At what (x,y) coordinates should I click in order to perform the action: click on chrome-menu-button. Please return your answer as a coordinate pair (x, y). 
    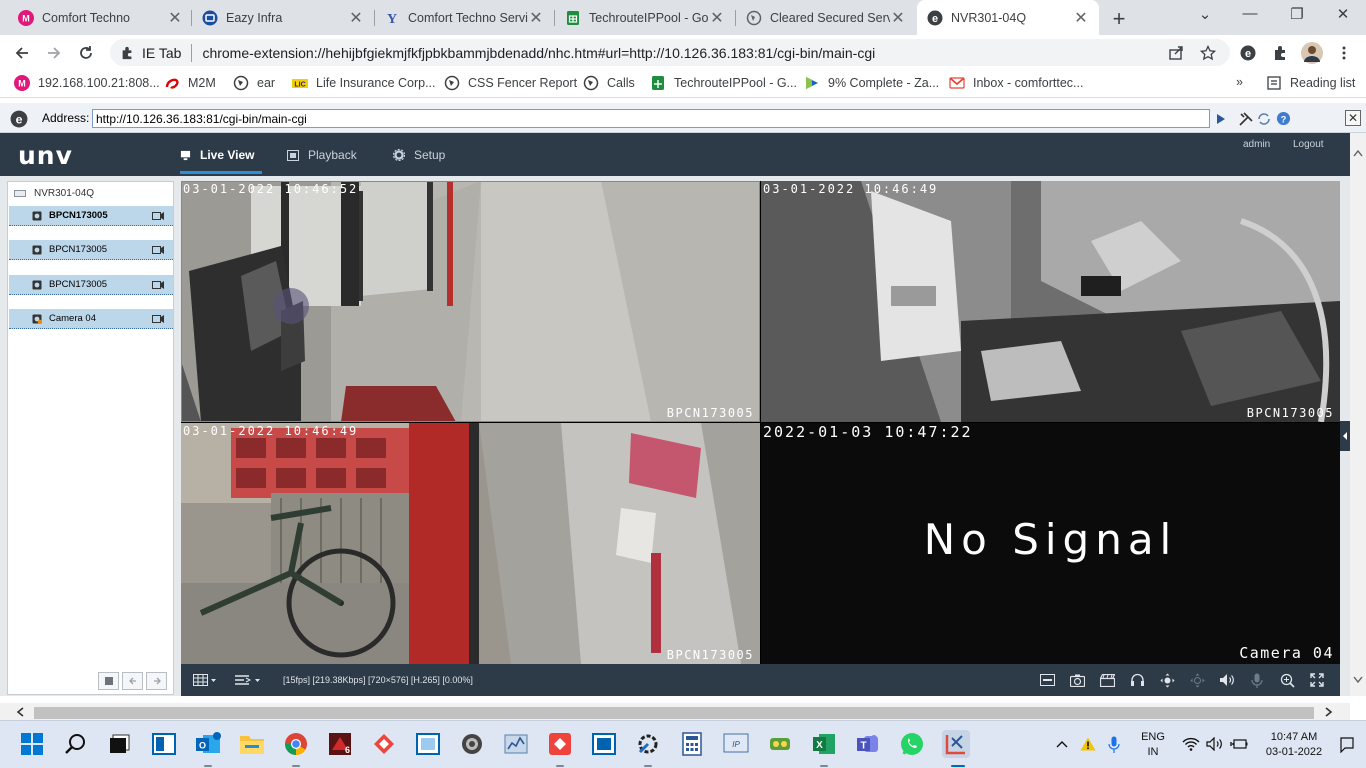
    Looking at the image, I should click on (1344, 53).